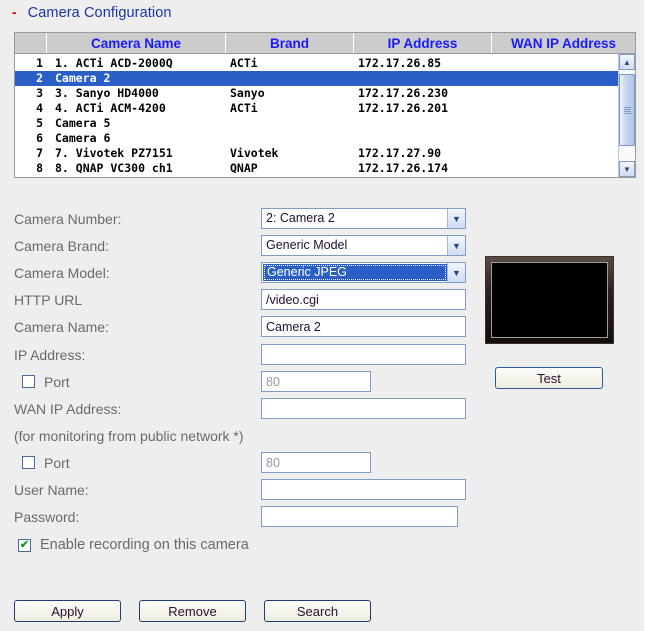  Describe the element at coordinates (359, 516) in the screenshot. I see `password-input` at that location.